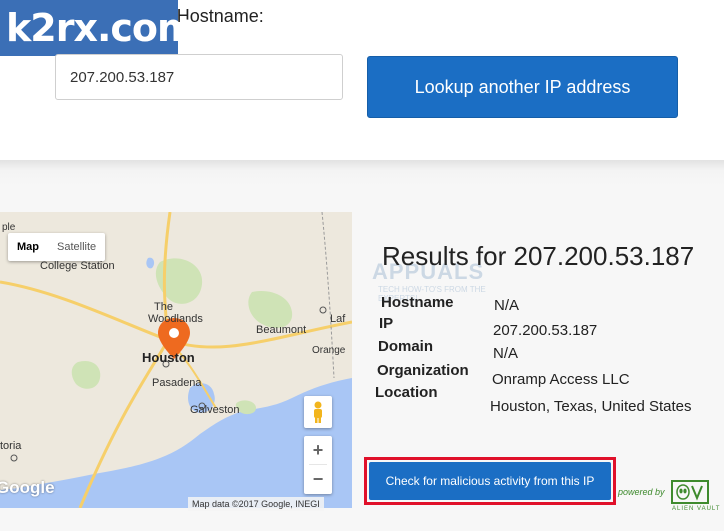  I want to click on zoom-out-button: −, so click(318, 479).